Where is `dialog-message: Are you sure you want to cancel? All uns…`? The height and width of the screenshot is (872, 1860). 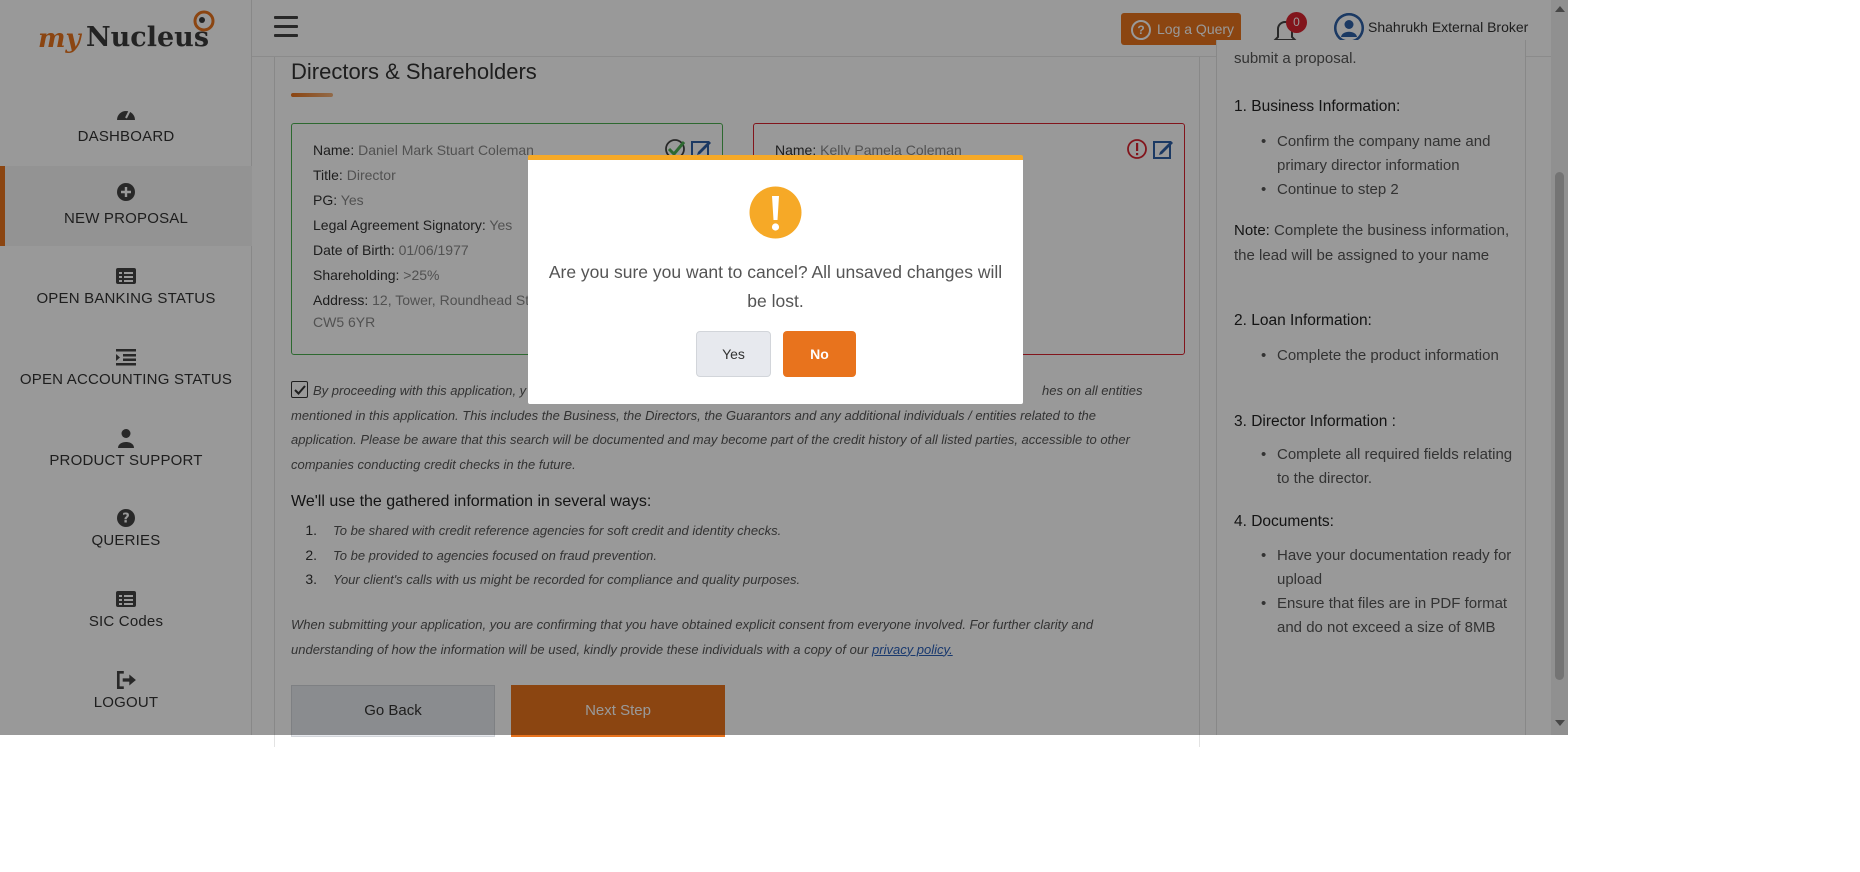
dialog-message: Are you sure you want to cancel? All uns… is located at coordinates (775, 286).